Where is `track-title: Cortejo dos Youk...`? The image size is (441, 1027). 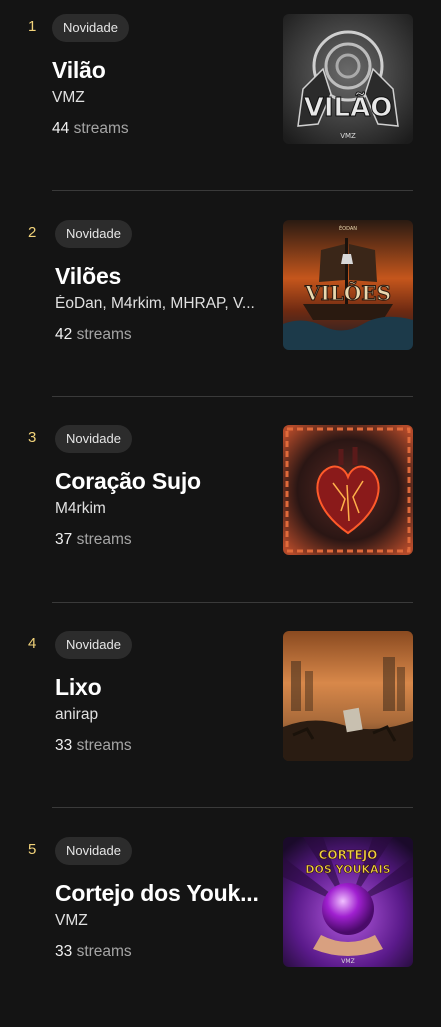
track-title: Cortejo dos Youk... is located at coordinates (161, 893).